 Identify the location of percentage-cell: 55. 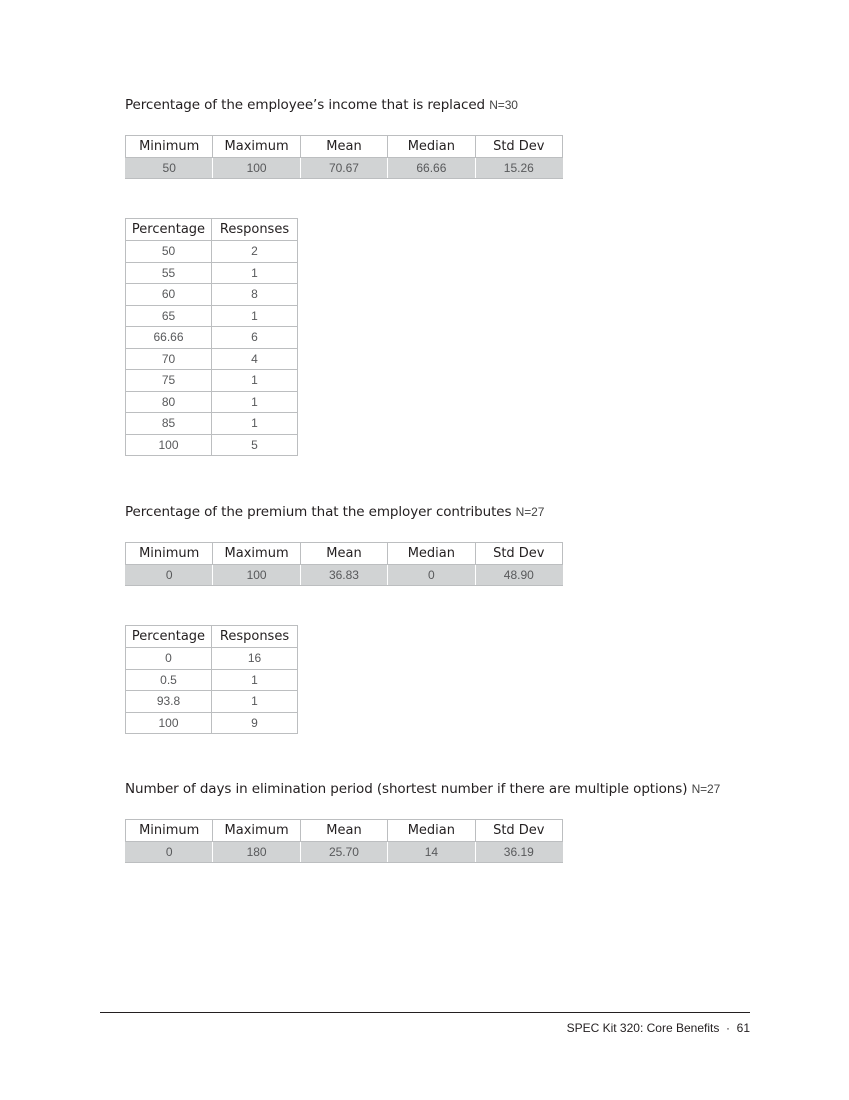
(168, 272).